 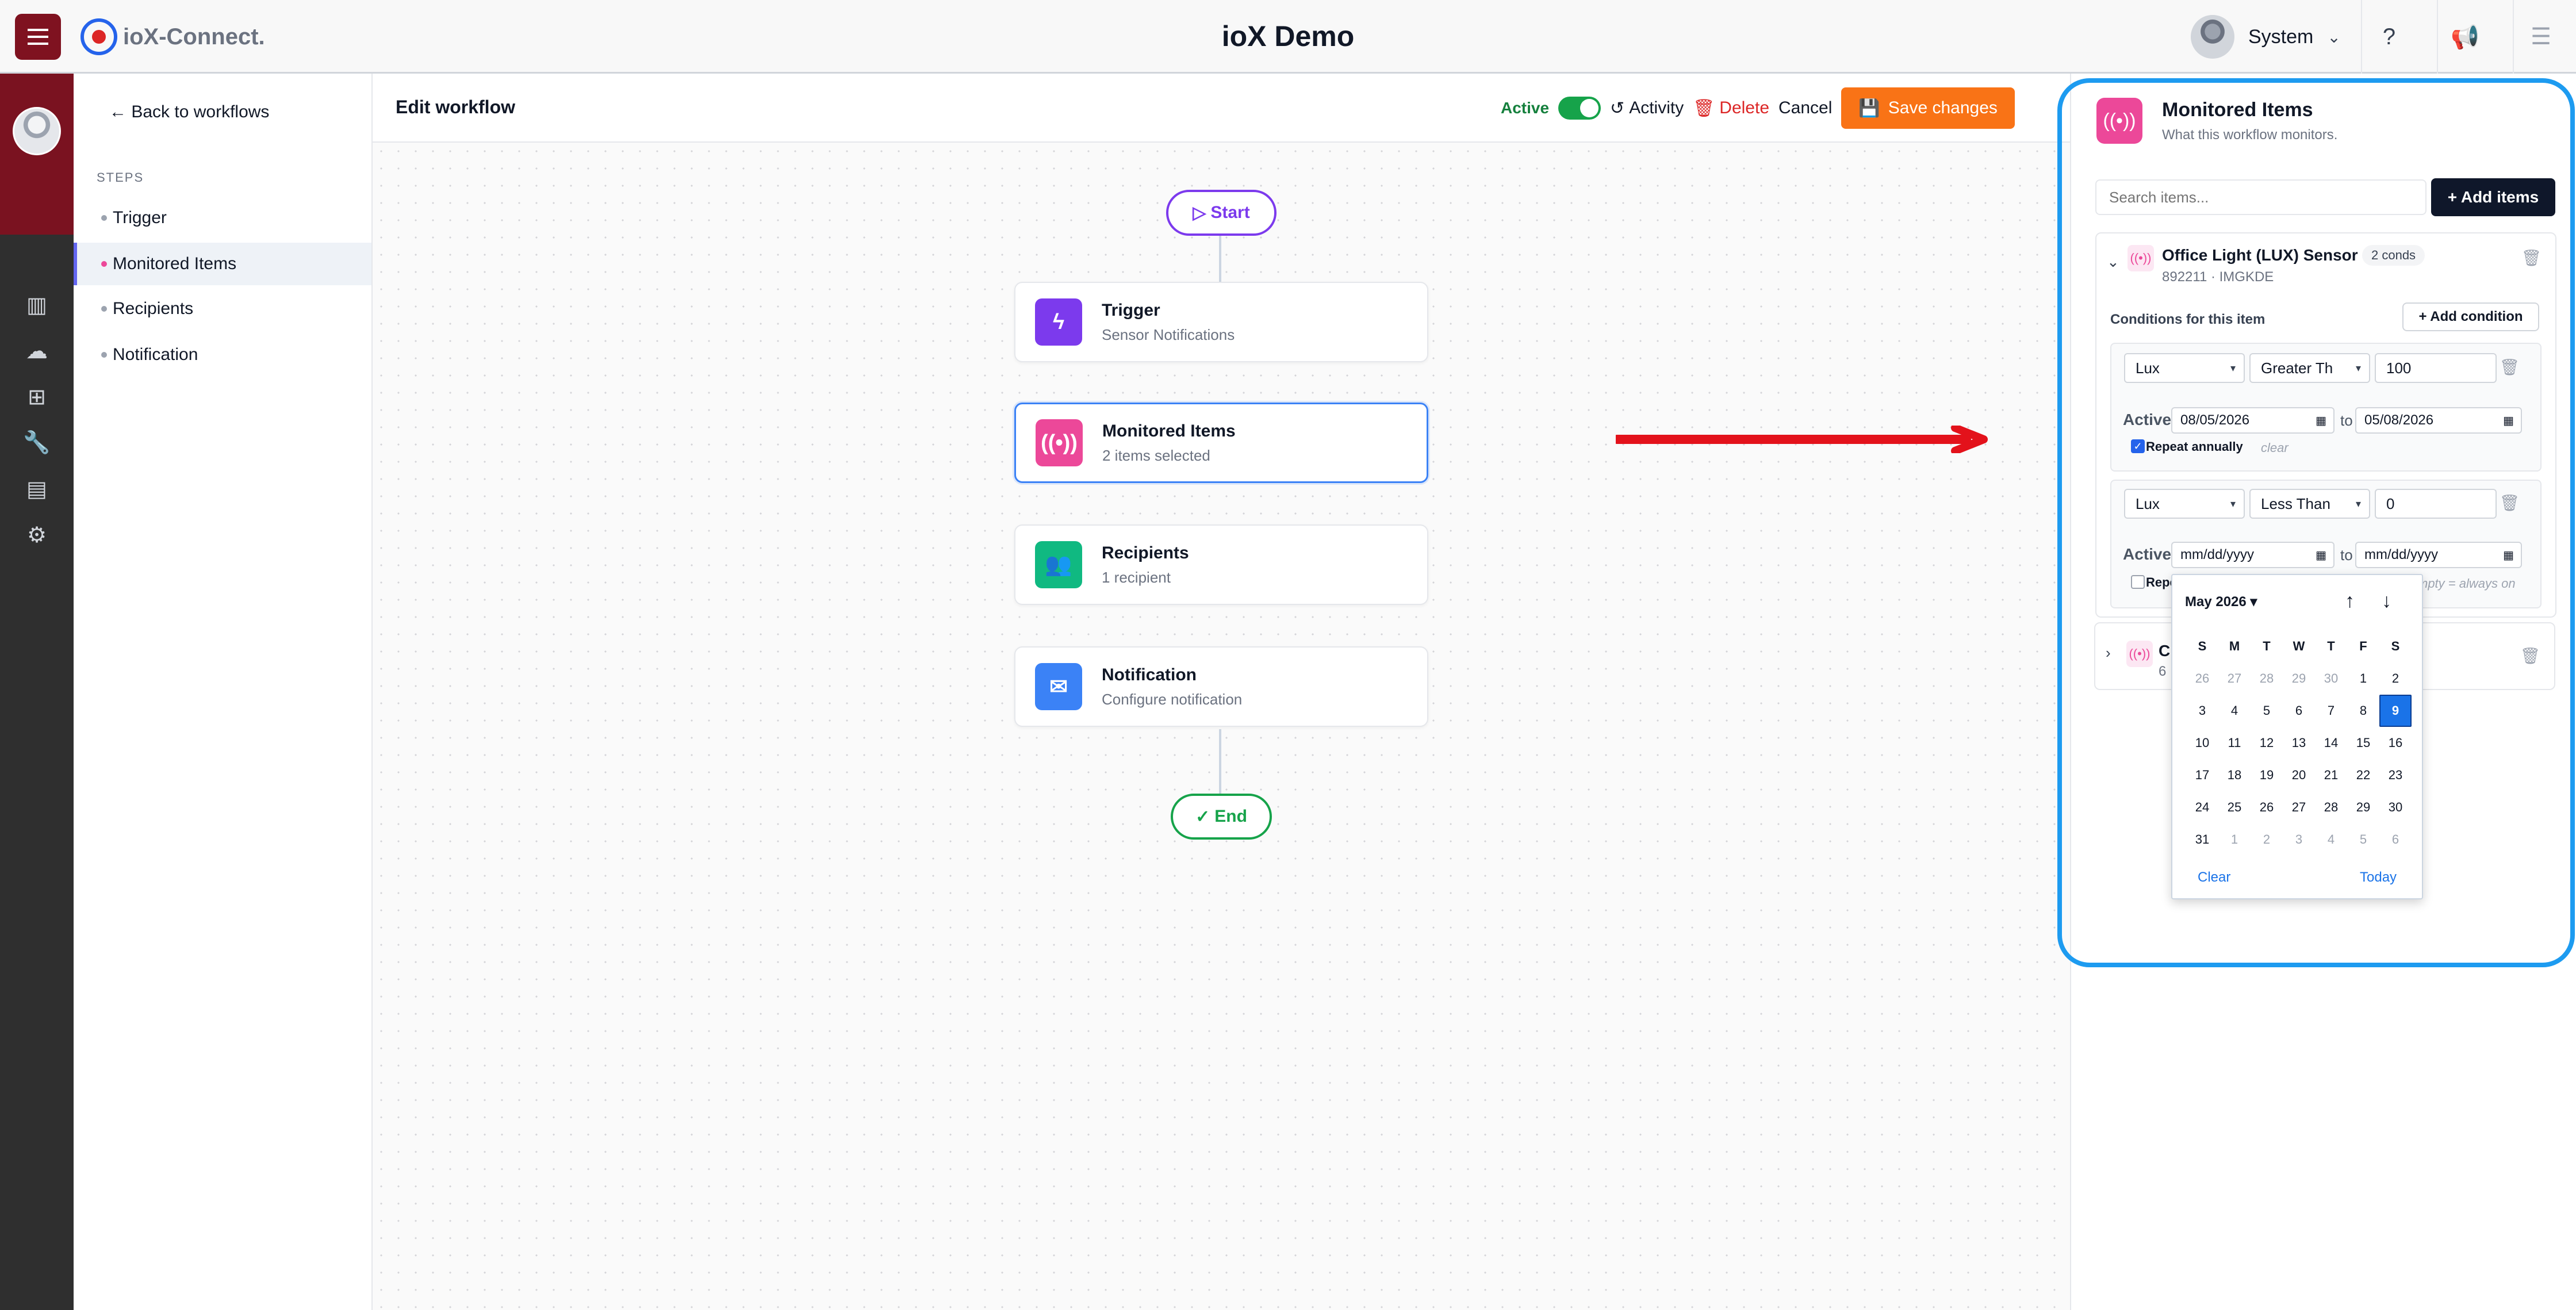 I want to click on activity-button: ↺ Activity, so click(x=1647, y=108).